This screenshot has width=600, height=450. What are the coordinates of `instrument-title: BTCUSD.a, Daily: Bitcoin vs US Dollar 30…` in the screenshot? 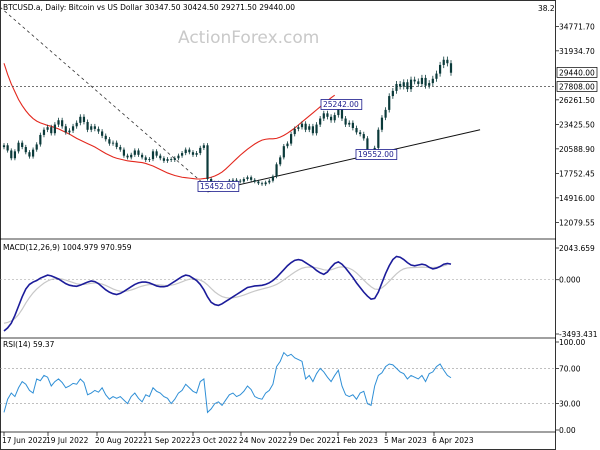 It's located at (149, 7).